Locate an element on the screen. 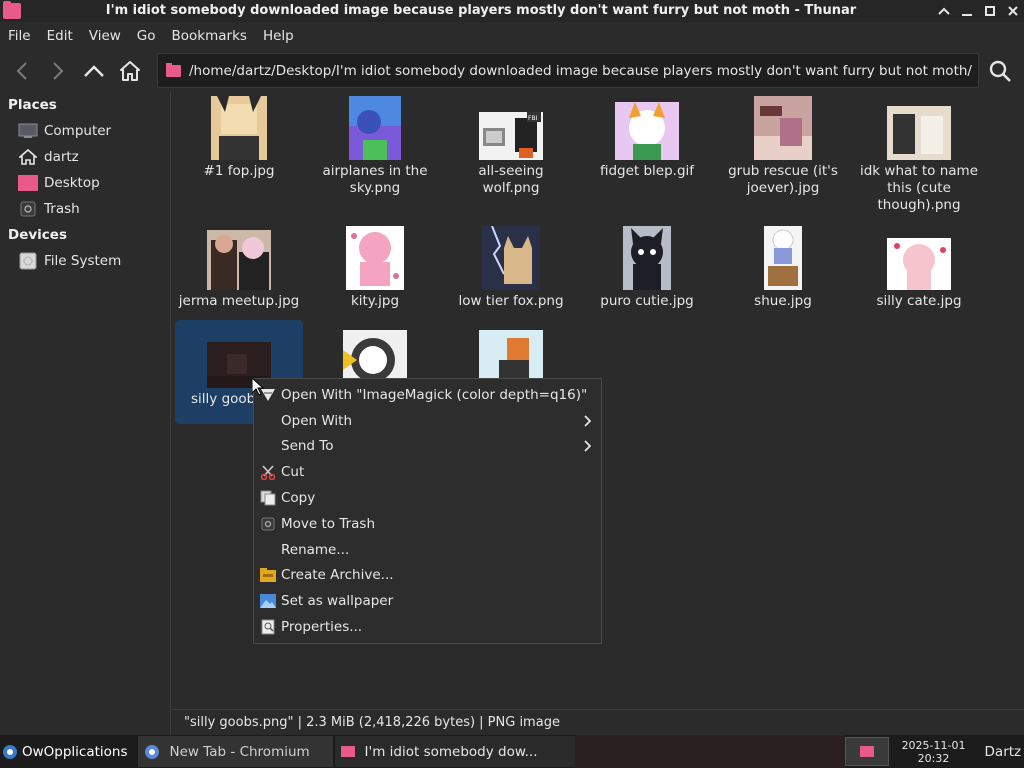  menu-set-as-wallpaper: Set as wallpaper is located at coordinates (427, 601).